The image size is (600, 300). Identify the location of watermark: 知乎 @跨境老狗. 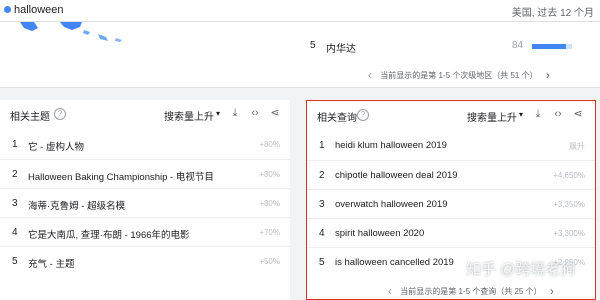
(521, 269).